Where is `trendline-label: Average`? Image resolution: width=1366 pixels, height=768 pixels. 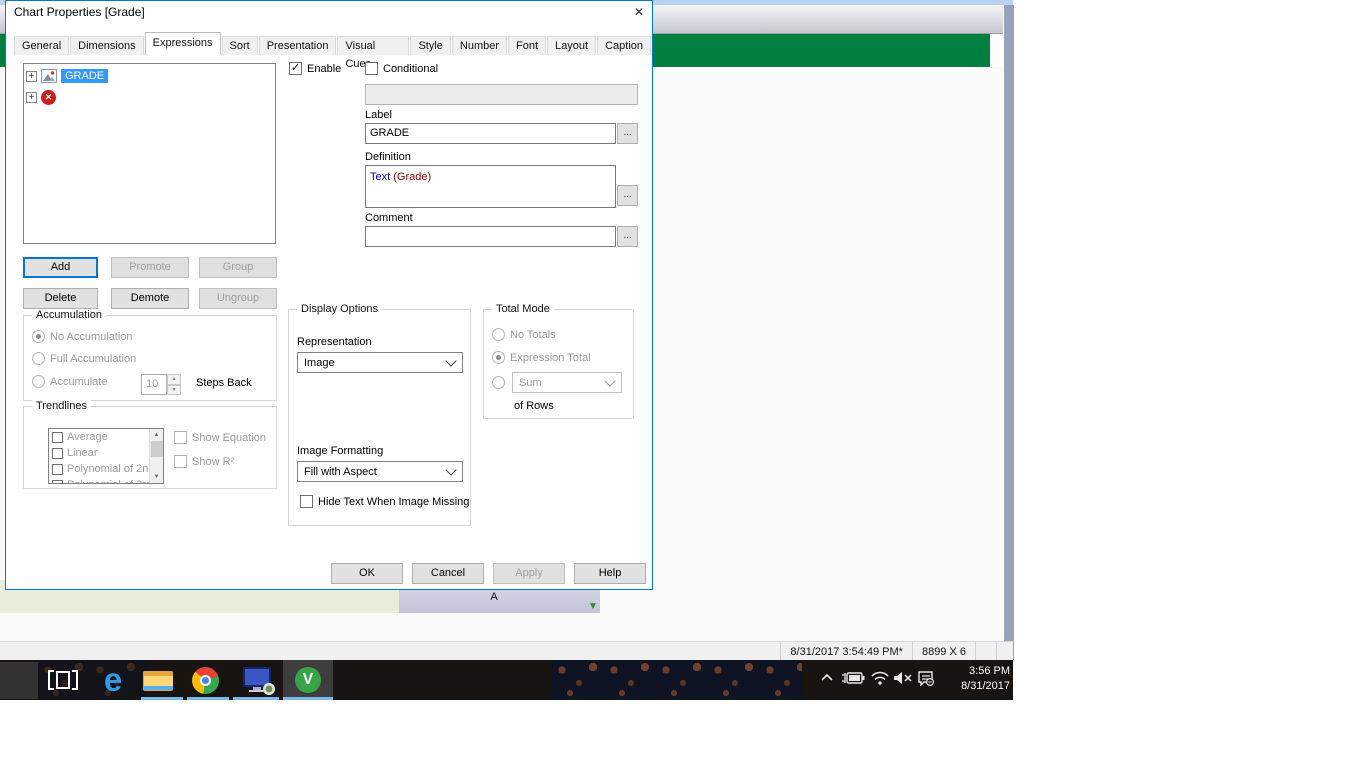
trendline-label: Average is located at coordinates (87, 437).